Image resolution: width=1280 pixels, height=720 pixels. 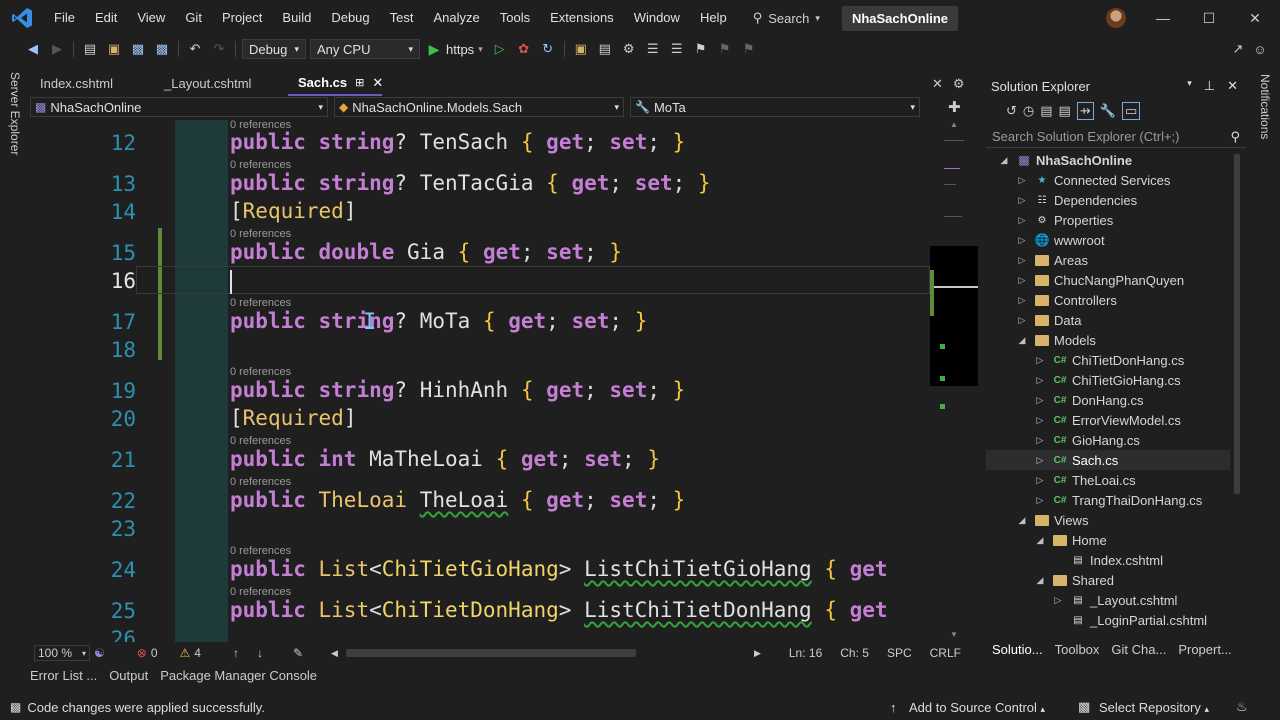 I want to click on code-line: public int MaTheLoai { get; set; }, so click(x=445, y=459).